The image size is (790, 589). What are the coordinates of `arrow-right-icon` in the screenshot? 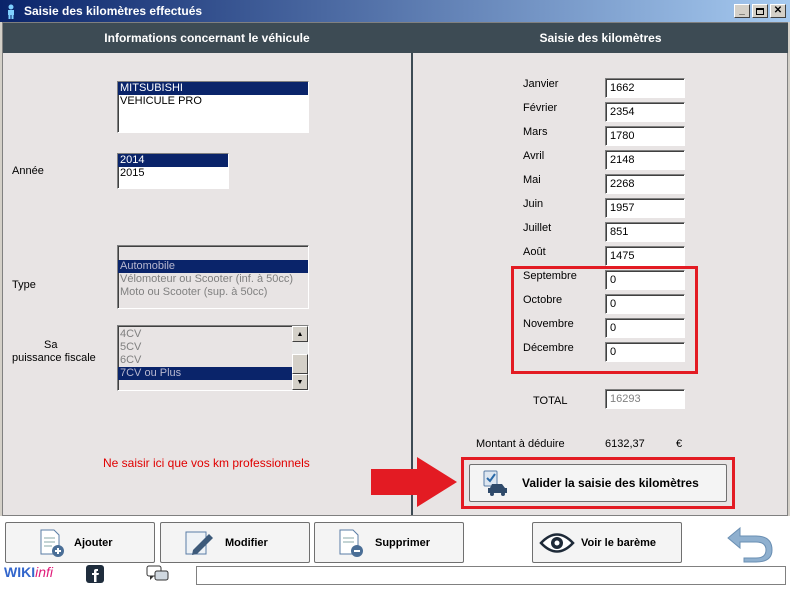 It's located at (414, 482).